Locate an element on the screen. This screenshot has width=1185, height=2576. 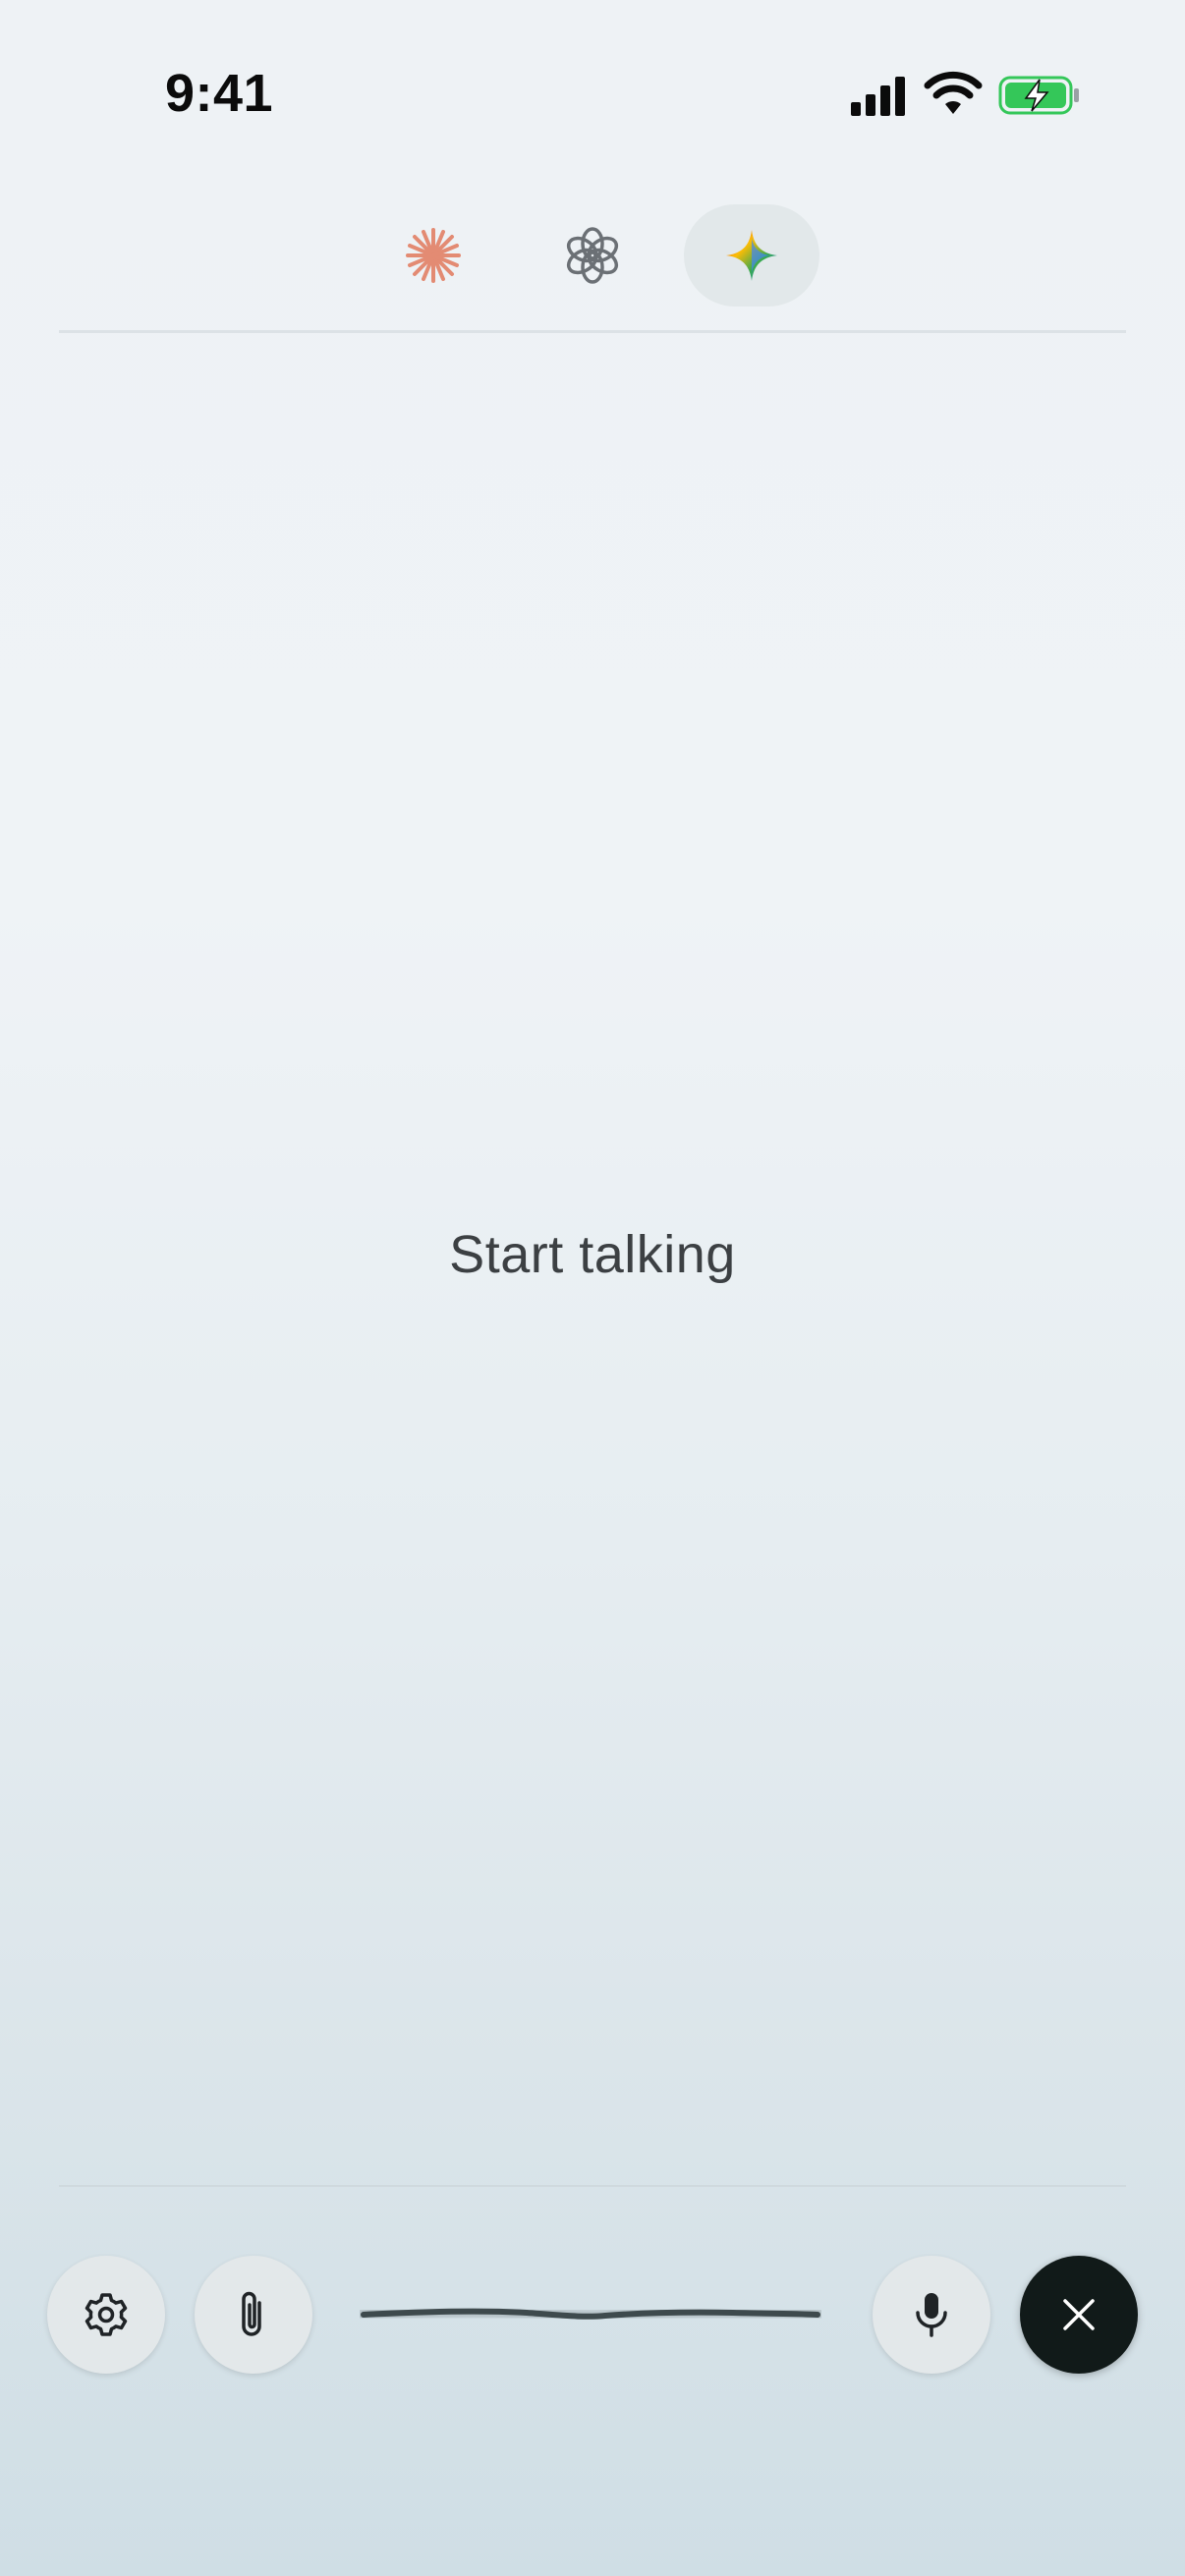
bottom-divider is located at coordinates (592, 2186).